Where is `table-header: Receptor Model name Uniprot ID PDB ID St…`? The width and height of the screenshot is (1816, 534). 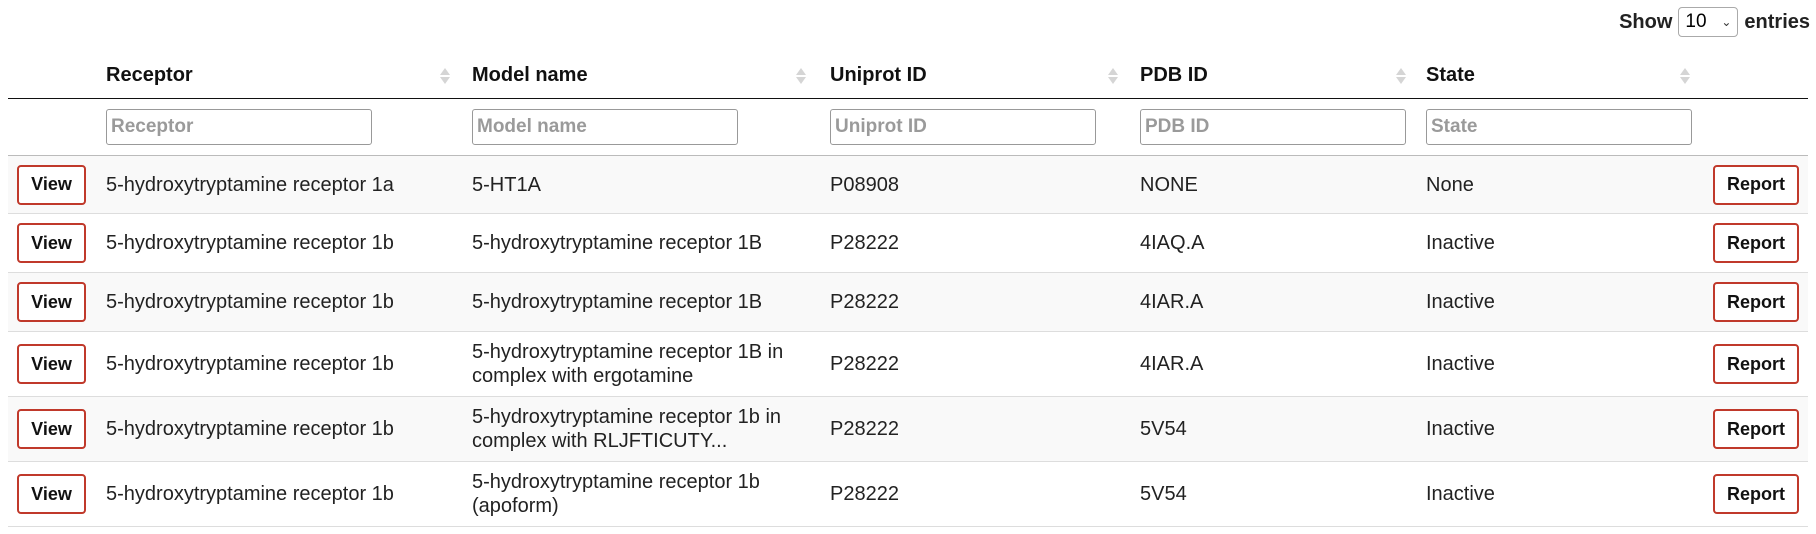 table-header: Receptor Model name Uniprot ID PDB ID St… is located at coordinates (908, 77).